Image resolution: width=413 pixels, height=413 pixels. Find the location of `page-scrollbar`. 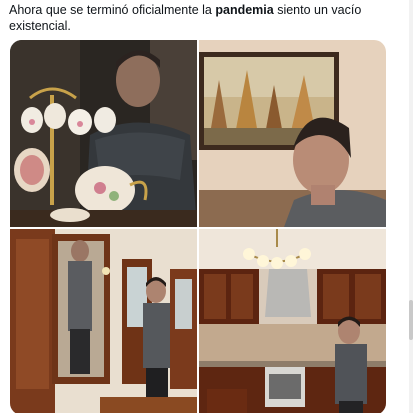

page-scrollbar is located at coordinates (411, 206).